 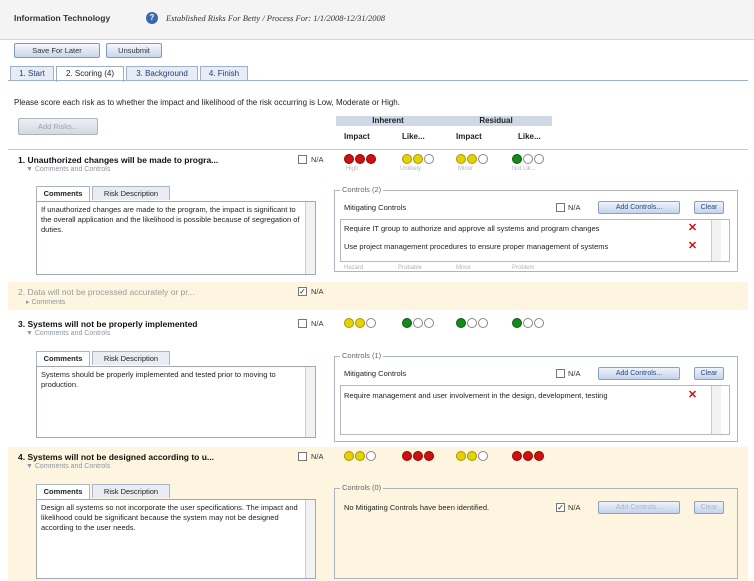 I want to click on risk-4-na-checkbox, so click(x=302, y=456).